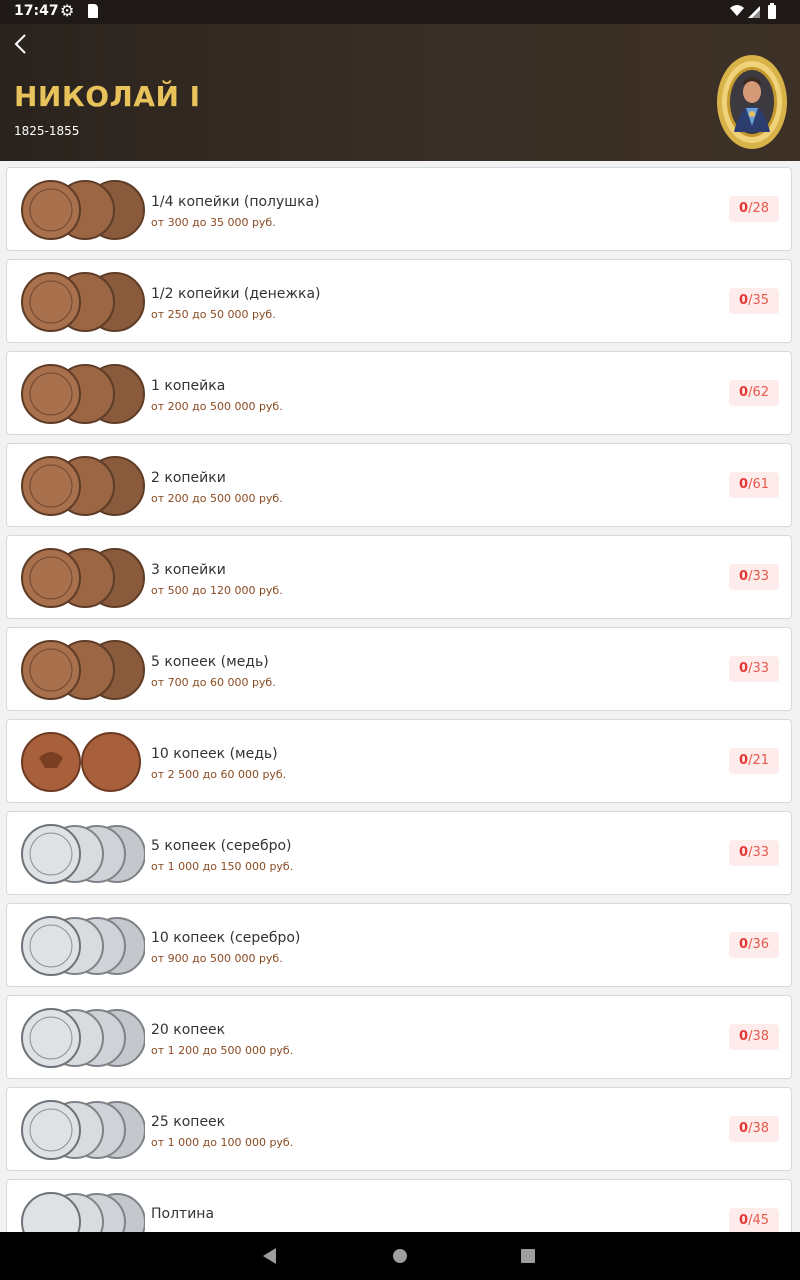 This screenshot has width=800, height=1280. Describe the element at coordinates (222, 866) in the screenshot. I see `coin-price-range: от 1 000 до 150 000 руб.` at that location.